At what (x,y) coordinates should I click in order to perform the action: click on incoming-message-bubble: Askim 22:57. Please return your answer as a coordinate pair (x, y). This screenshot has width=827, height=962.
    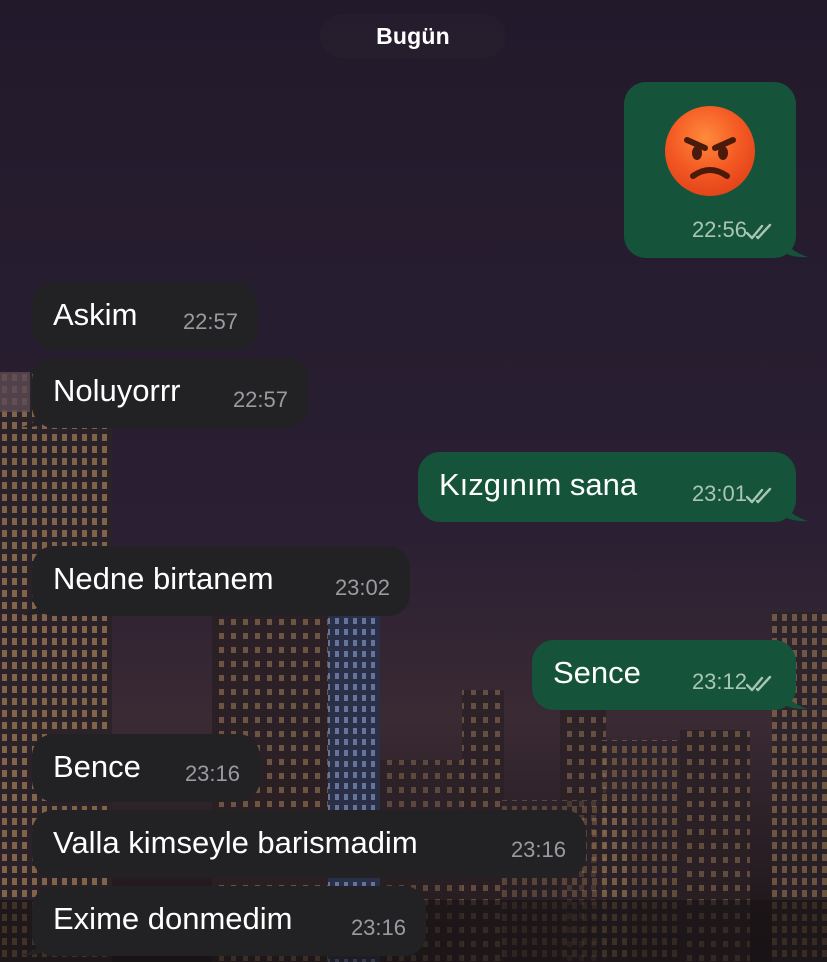
    Looking at the image, I should click on (145, 316).